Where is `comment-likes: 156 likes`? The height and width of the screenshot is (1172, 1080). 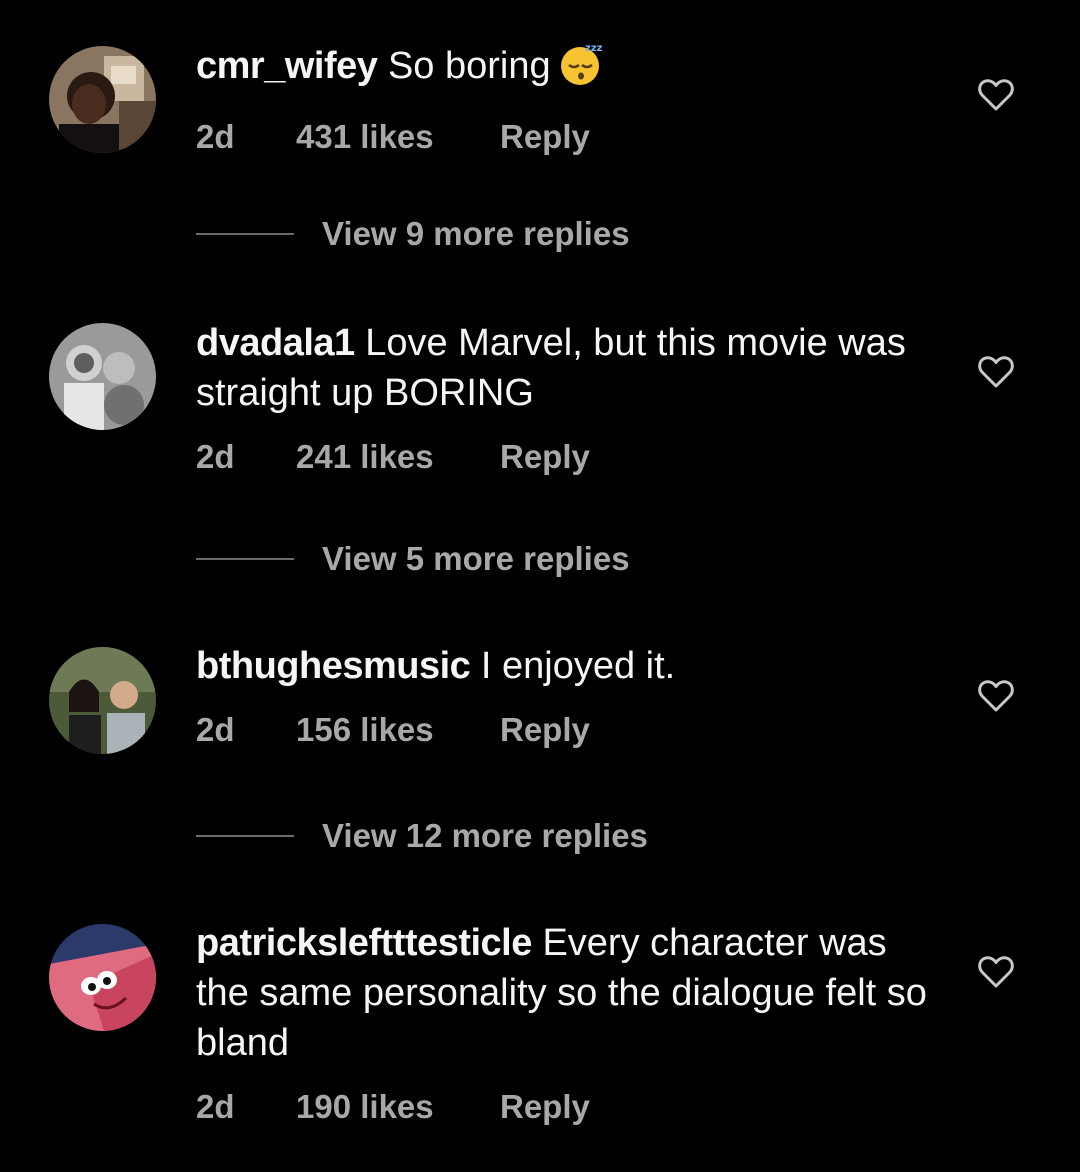 comment-likes: 156 likes is located at coordinates (398, 730).